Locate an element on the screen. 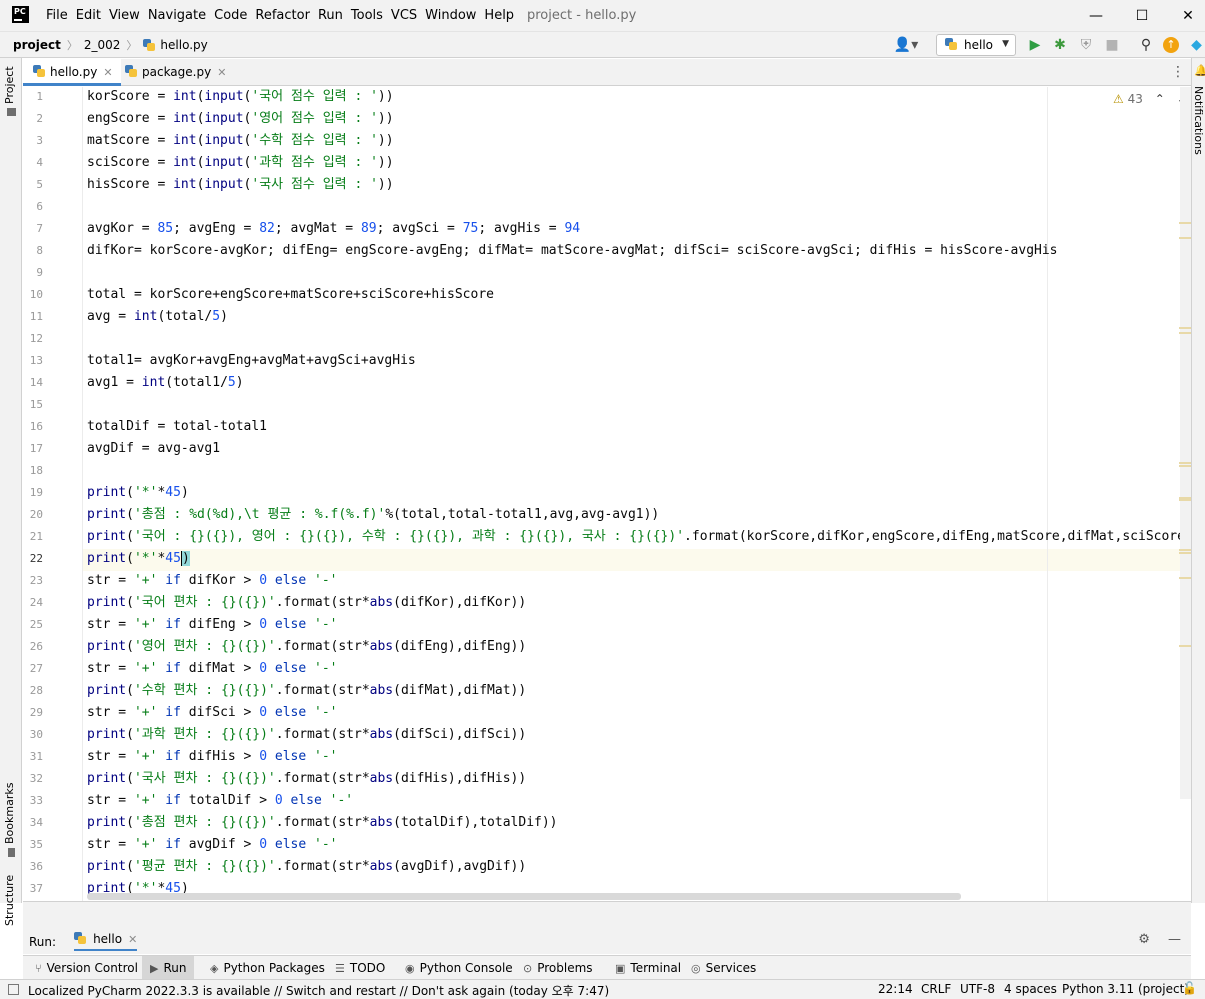 The image size is (1205, 999). line-number: 22 is located at coordinates (33, 559).